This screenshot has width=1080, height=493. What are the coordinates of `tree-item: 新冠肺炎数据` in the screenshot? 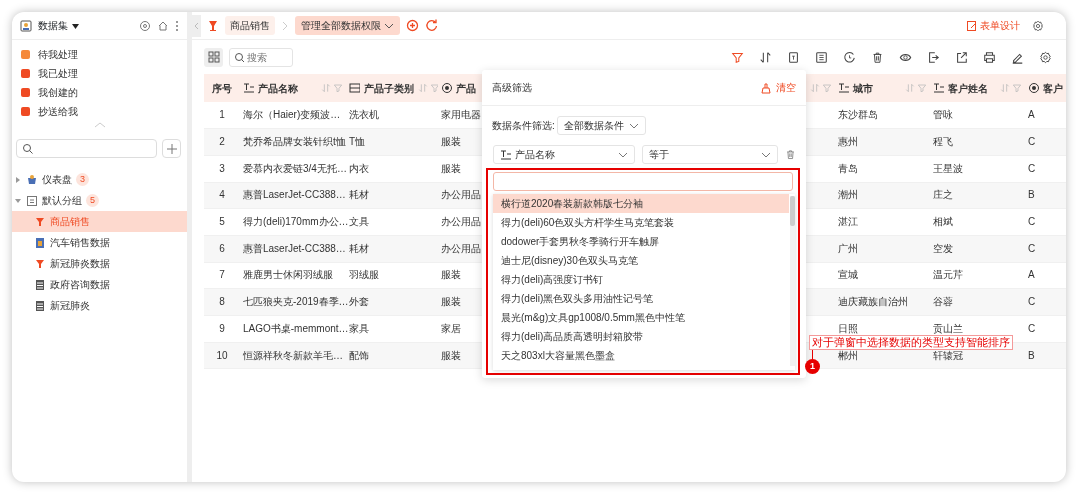 It's located at (99, 263).